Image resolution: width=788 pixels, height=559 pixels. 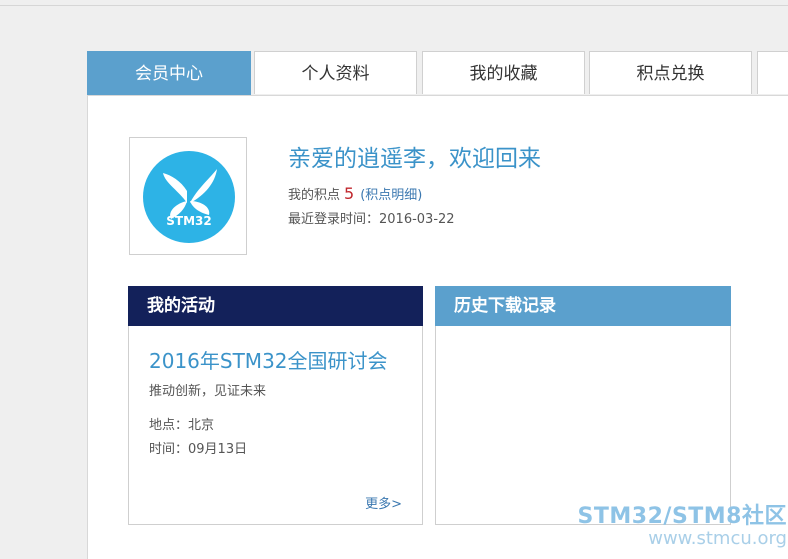 I want to click on site-watermark: STM32/STM8社区 www.stmcu.org, so click(x=669, y=523).